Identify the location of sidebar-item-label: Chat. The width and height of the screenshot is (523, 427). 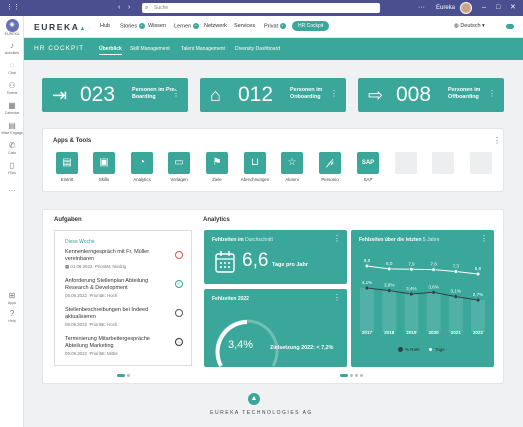
(12, 73).